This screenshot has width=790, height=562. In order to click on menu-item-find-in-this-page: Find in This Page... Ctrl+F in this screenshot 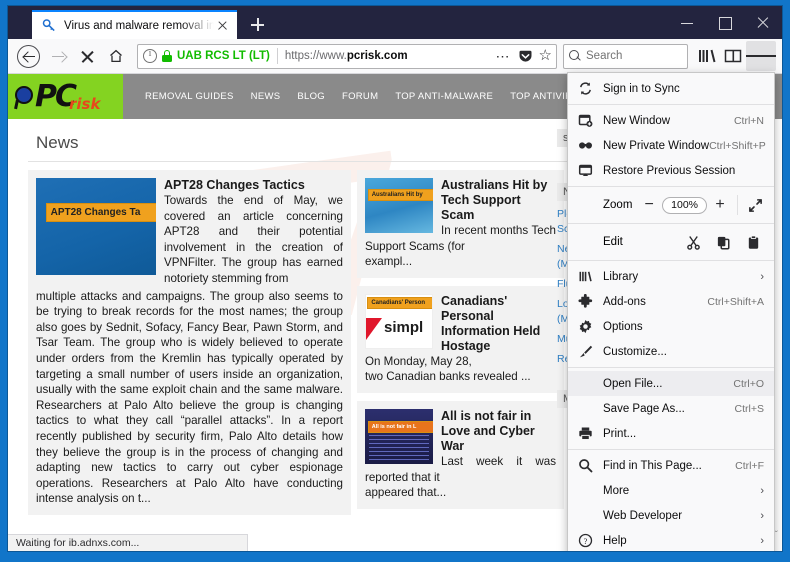, I will do `click(671, 465)`.